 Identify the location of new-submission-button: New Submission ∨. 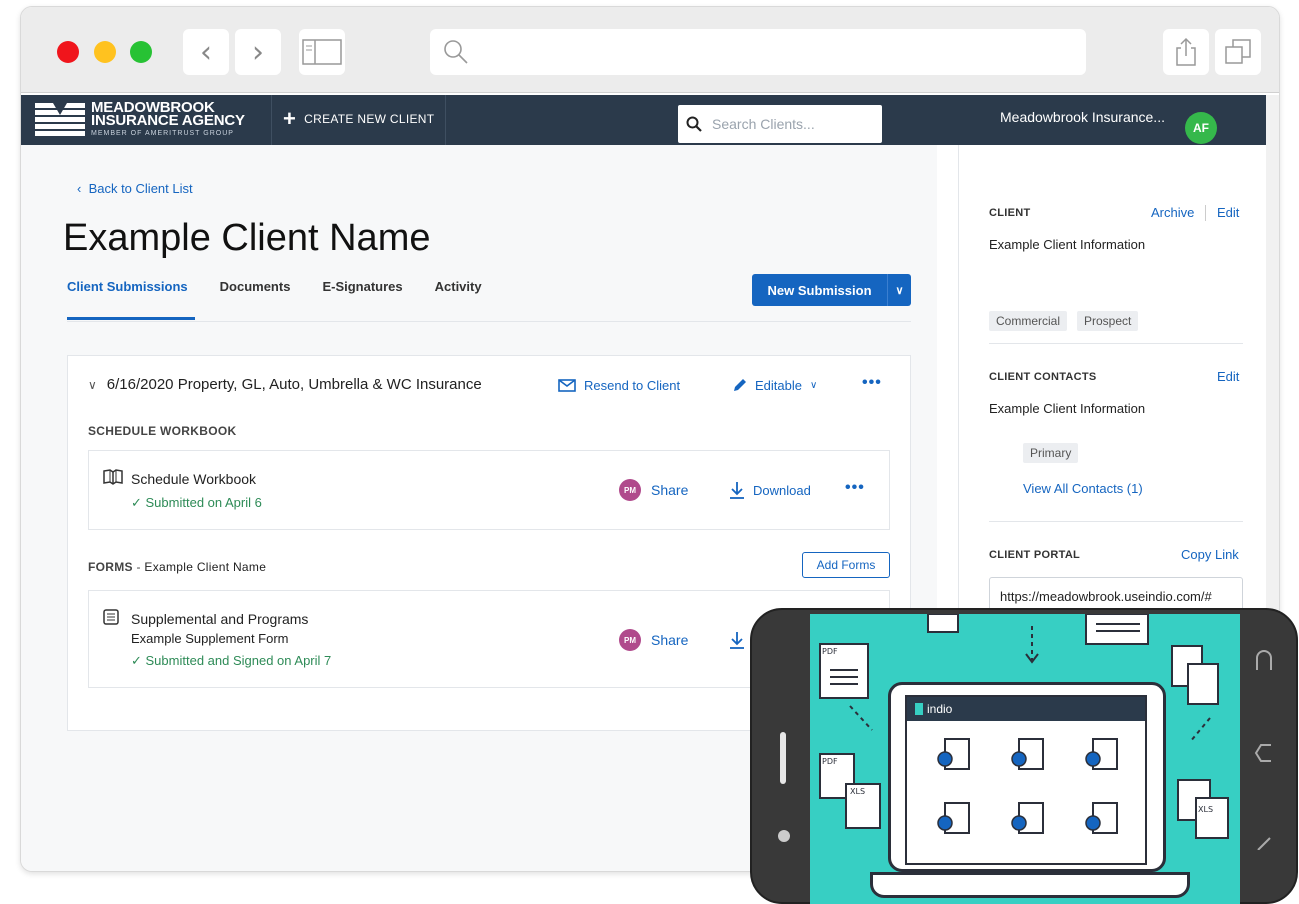
(831, 290).